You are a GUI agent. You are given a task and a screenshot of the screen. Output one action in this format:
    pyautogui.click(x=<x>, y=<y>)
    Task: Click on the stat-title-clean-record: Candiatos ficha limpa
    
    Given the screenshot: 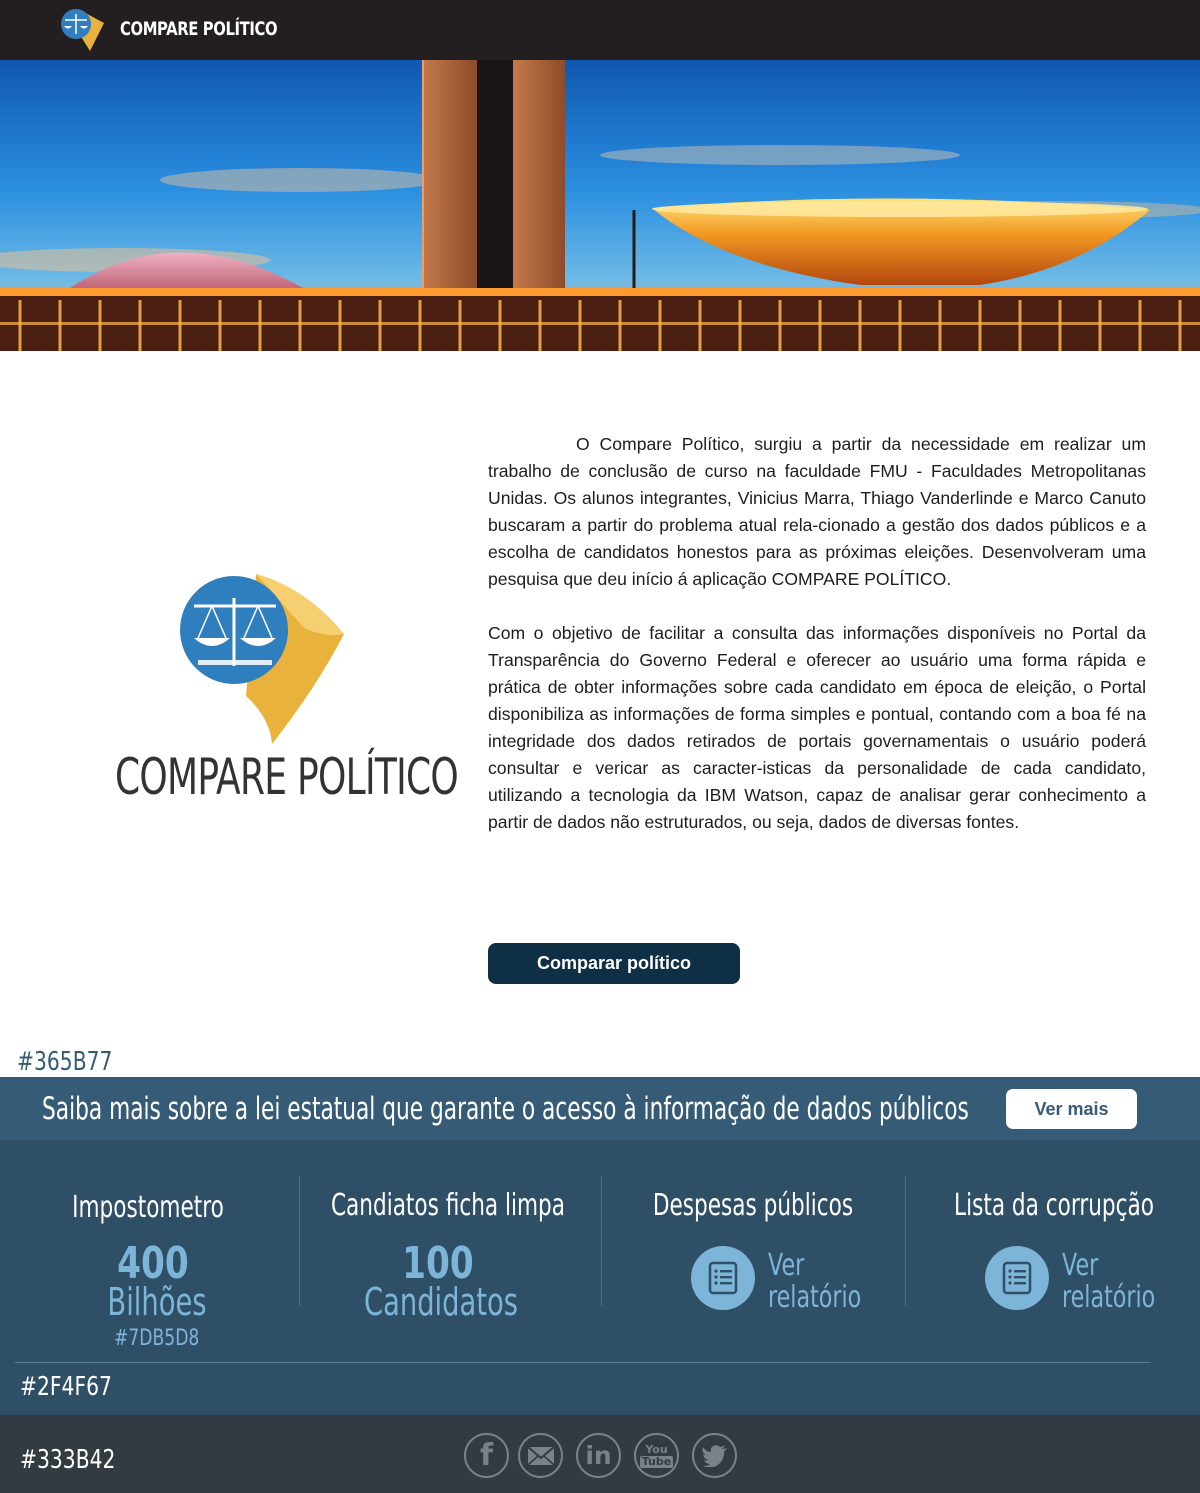 What is the action you would take?
    pyautogui.click(x=448, y=1205)
    